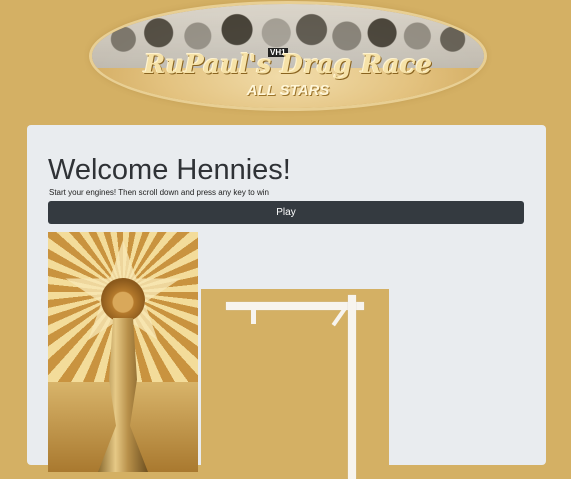 This screenshot has height=479, width=571. Describe the element at coordinates (286, 212) in the screenshot. I see `play-button: Play` at that location.